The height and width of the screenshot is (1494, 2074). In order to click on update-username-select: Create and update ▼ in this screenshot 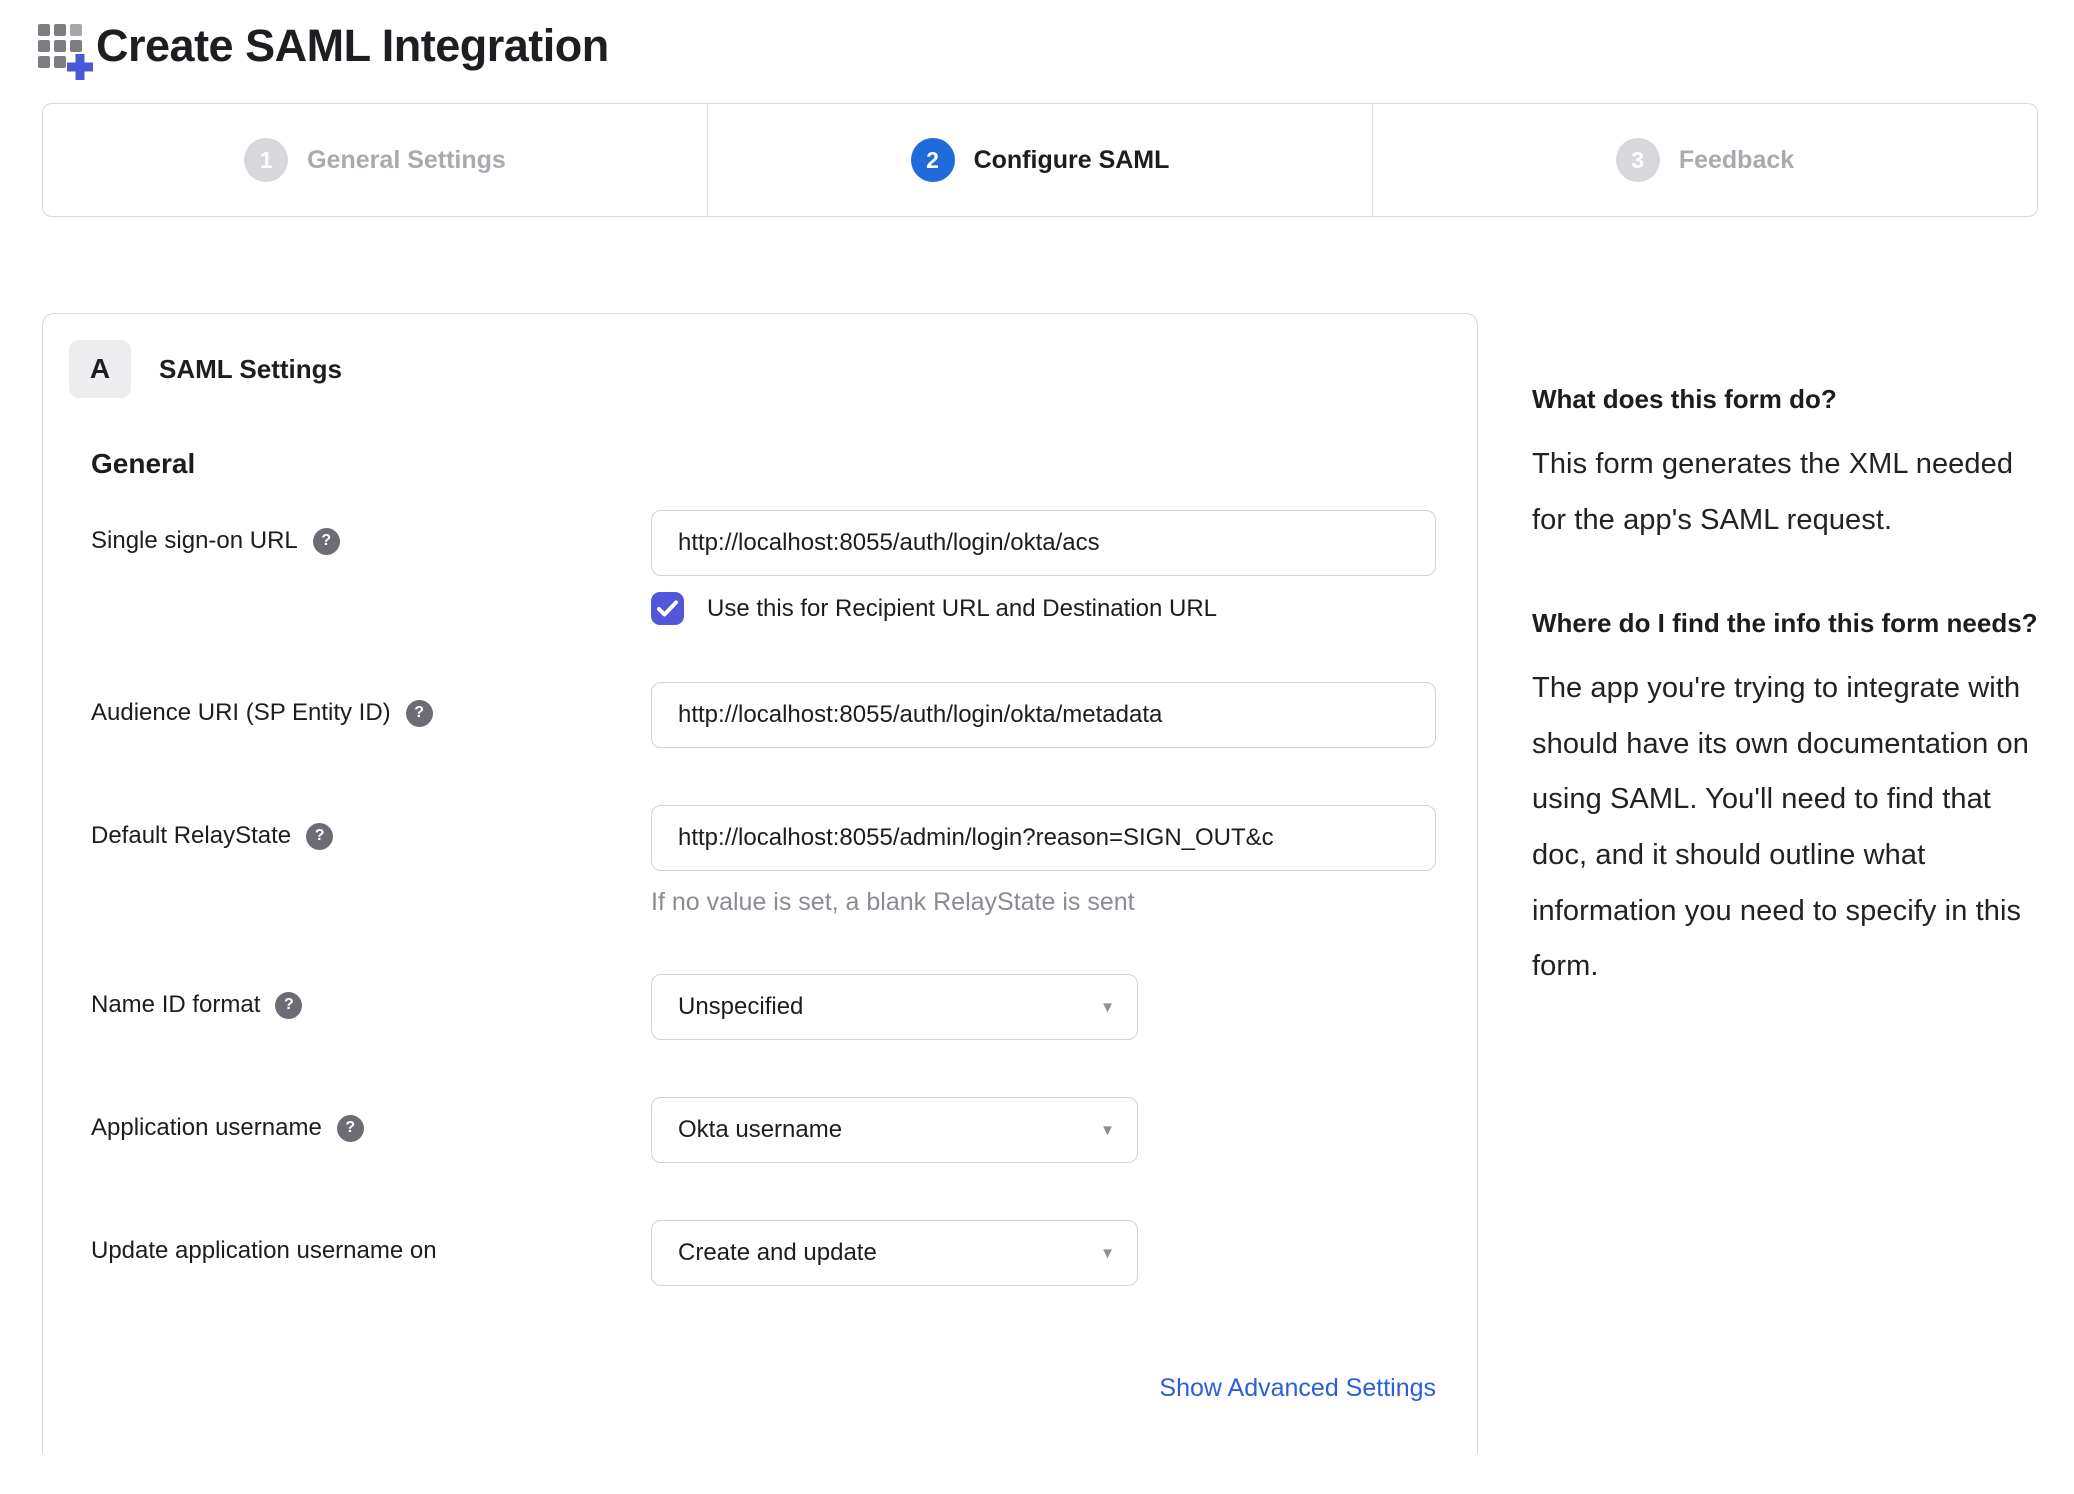, I will do `click(894, 1253)`.